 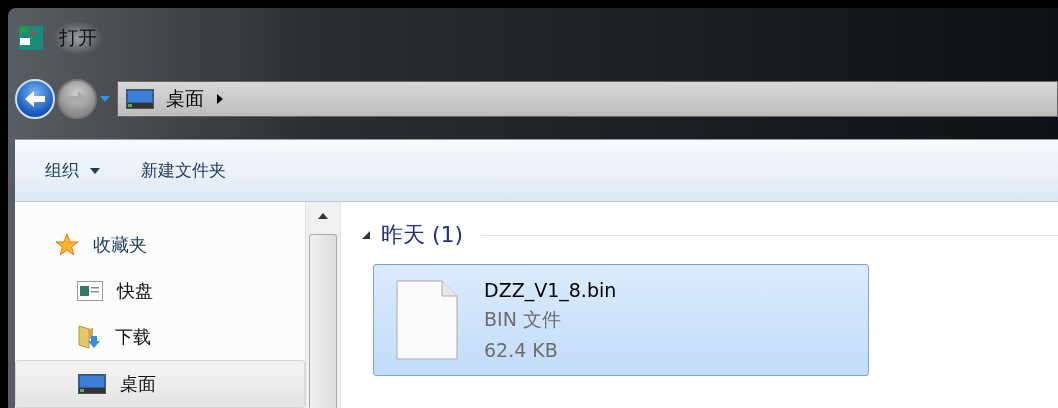 What do you see at coordinates (73, 170) in the screenshot?
I see `organize-menu: 组织` at bounding box center [73, 170].